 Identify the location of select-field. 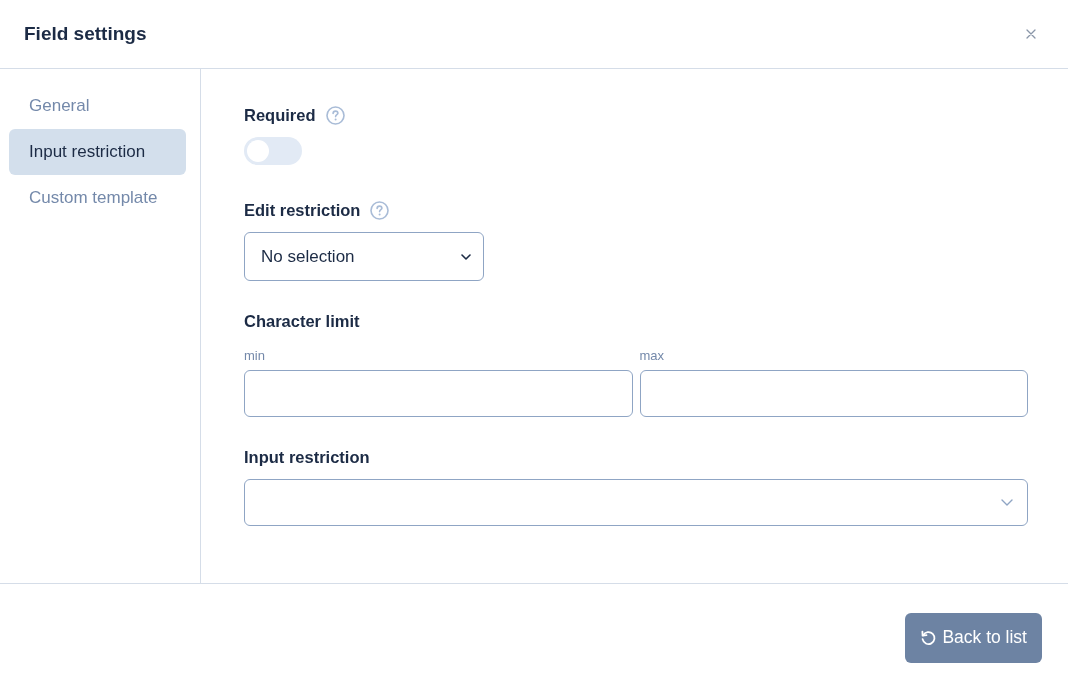
(636, 502).